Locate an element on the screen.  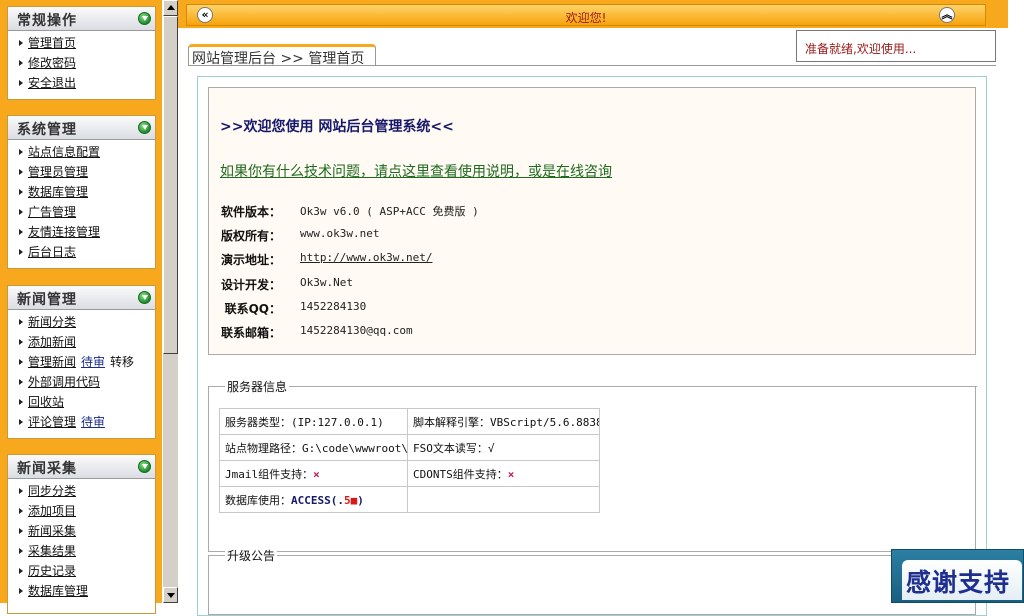
info-row-demo: 演示地址： http://www.ok3w.net/ is located at coordinates (589, 261).